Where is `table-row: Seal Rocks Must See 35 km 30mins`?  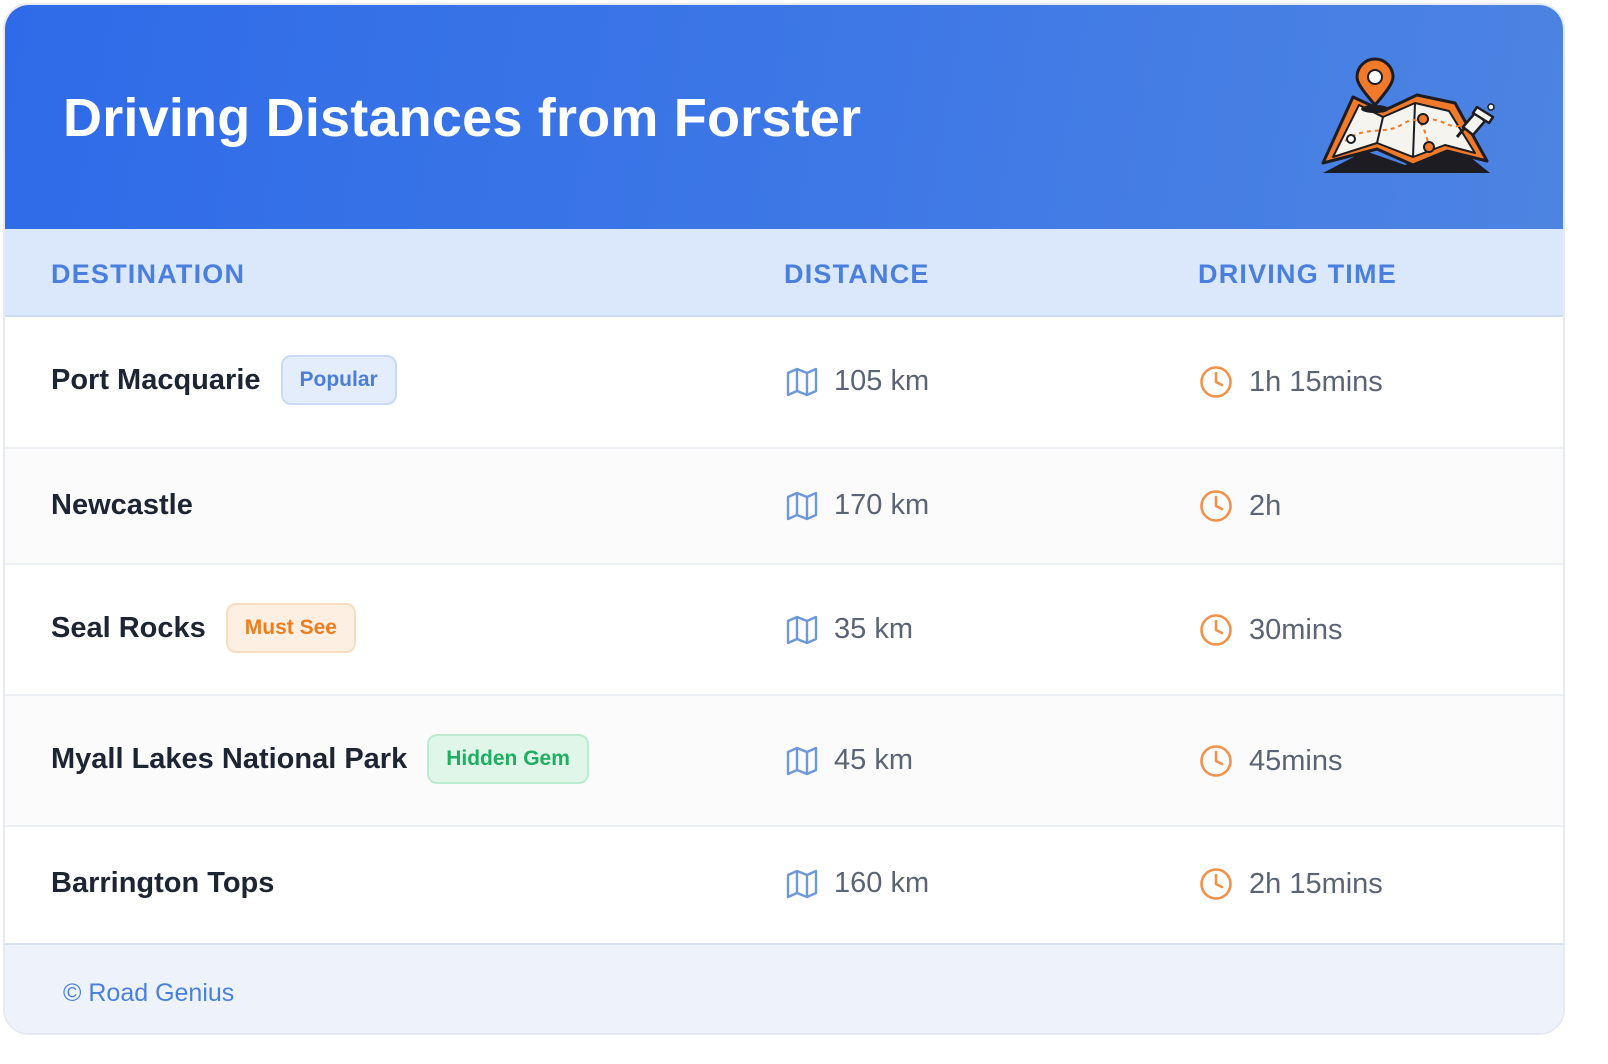
table-row: Seal Rocks Must See 35 km 30mins is located at coordinates (784, 630).